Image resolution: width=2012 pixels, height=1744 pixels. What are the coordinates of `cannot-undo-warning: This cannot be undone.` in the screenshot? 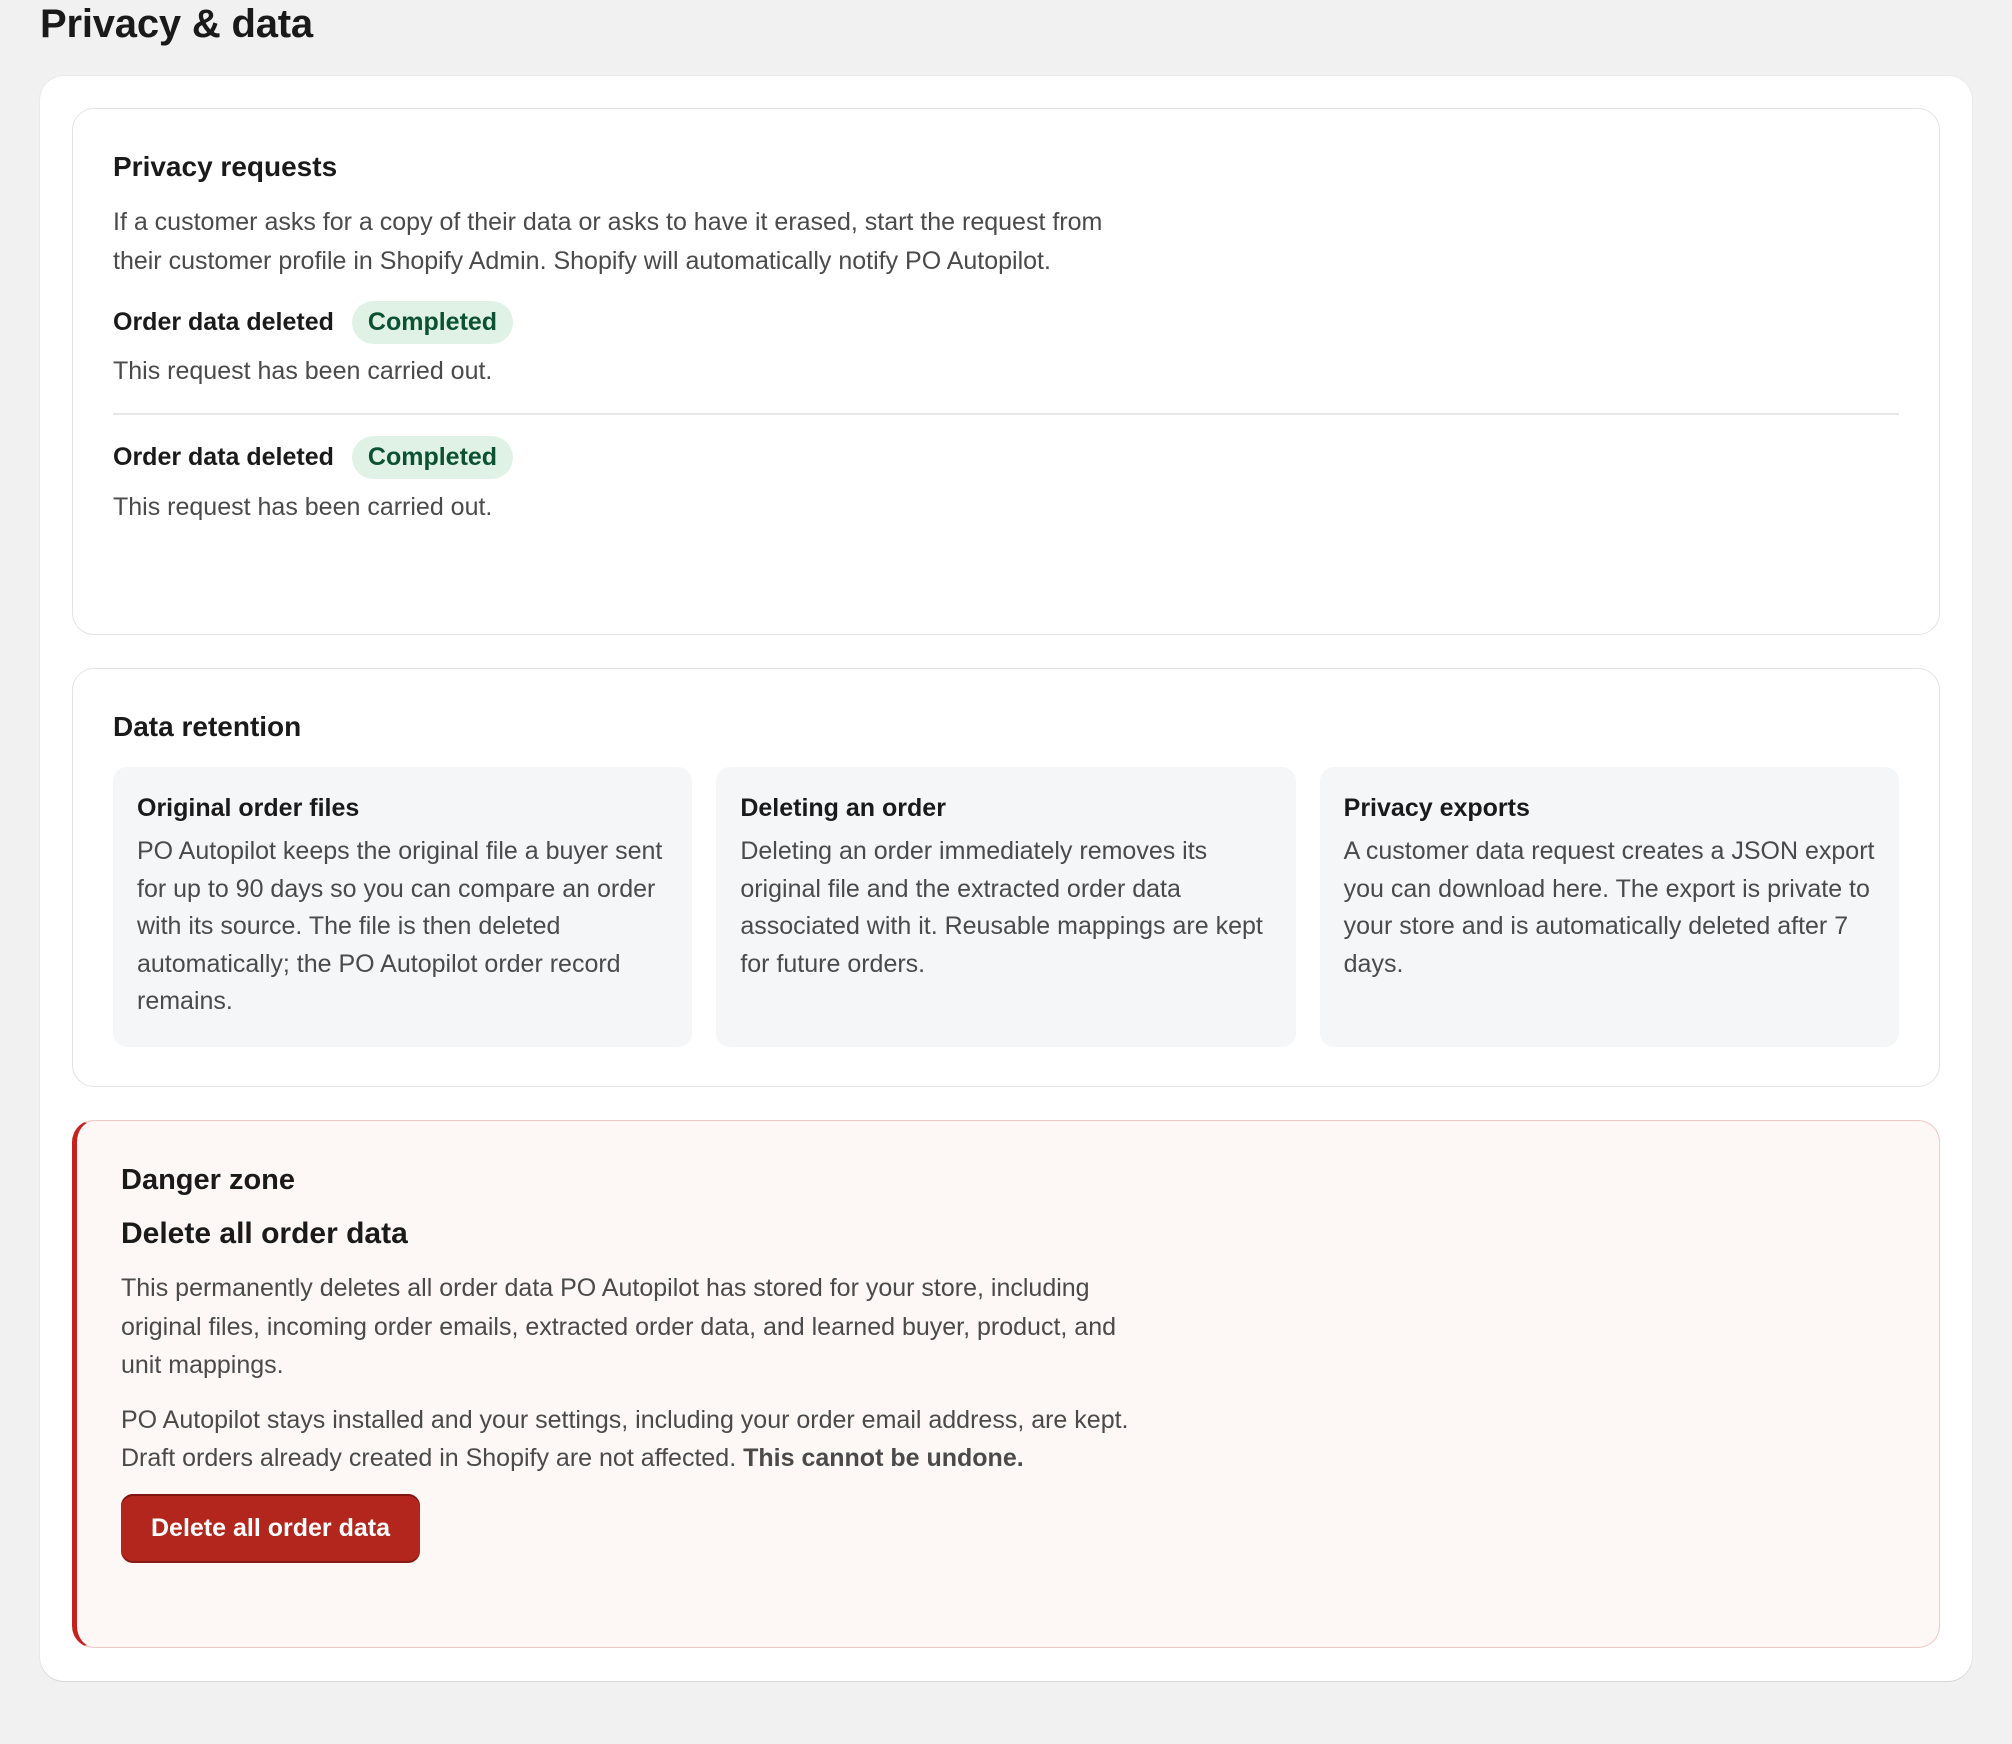 It's located at (883, 1458).